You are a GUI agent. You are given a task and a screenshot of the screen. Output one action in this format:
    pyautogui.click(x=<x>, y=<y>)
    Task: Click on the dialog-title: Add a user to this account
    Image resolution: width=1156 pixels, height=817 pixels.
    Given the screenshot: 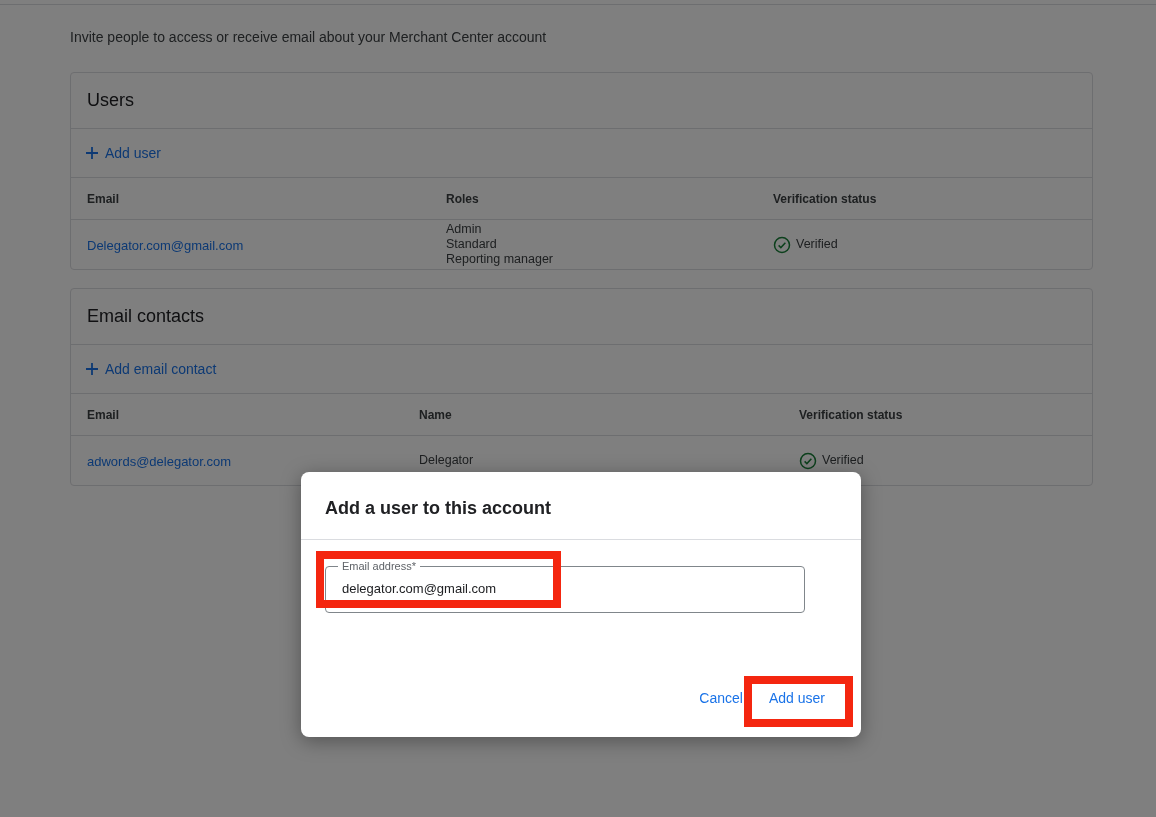 What is the action you would take?
    pyautogui.click(x=581, y=506)
    